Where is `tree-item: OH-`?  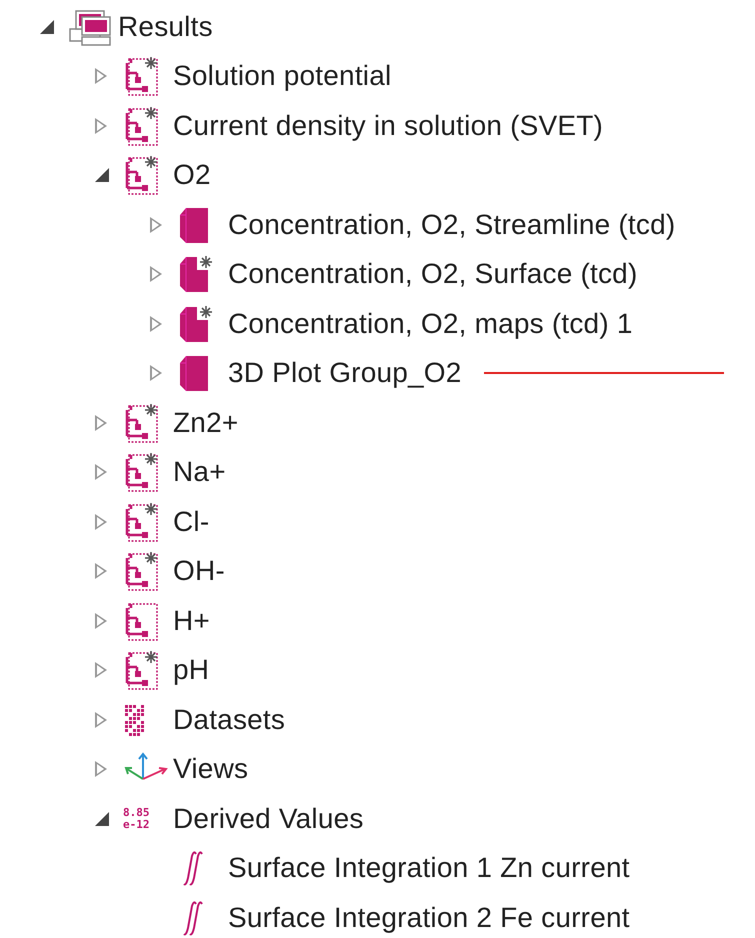
tree-item: OH- is located at coordinates (199, 571).